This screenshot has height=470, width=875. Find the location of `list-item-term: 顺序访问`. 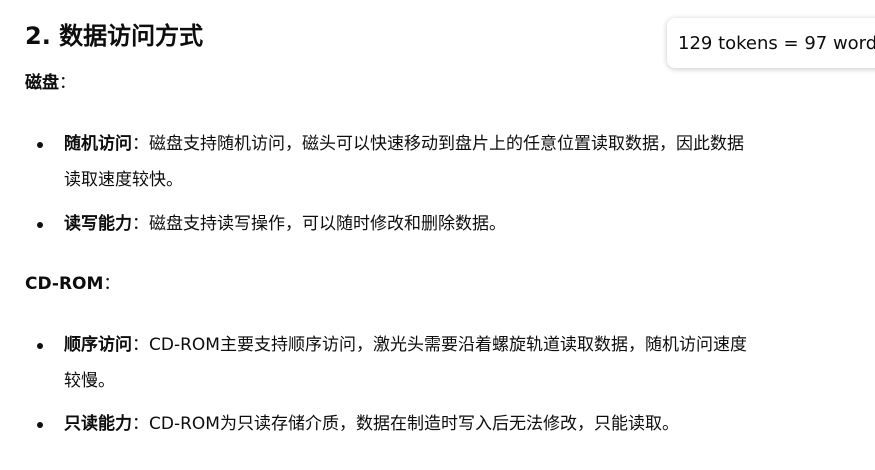

list-item-term: 顺序访问 is located at coordinates (98, 345).